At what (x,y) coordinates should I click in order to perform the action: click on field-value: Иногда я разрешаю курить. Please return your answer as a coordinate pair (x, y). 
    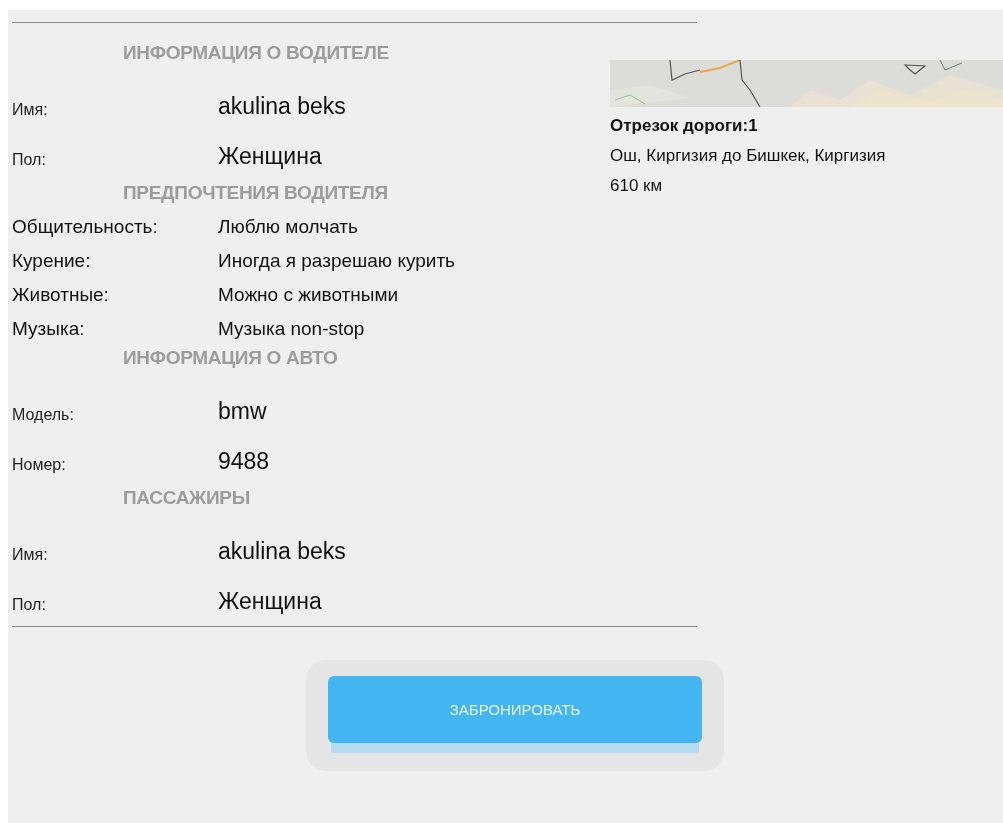
    Looking at the image, I should click on (336, 261).